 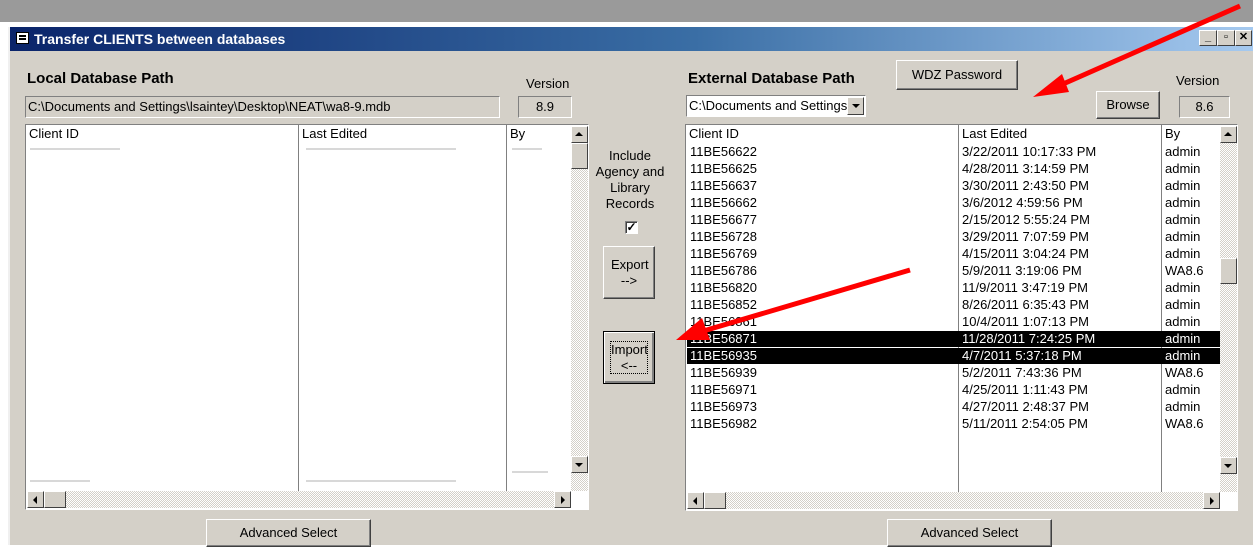 What do you see at coordinates (1025, 321) in the screenshot?
I see `cell-edited: 10/4/2011 1:07:13 PM` at bounding box center [1025, 321].